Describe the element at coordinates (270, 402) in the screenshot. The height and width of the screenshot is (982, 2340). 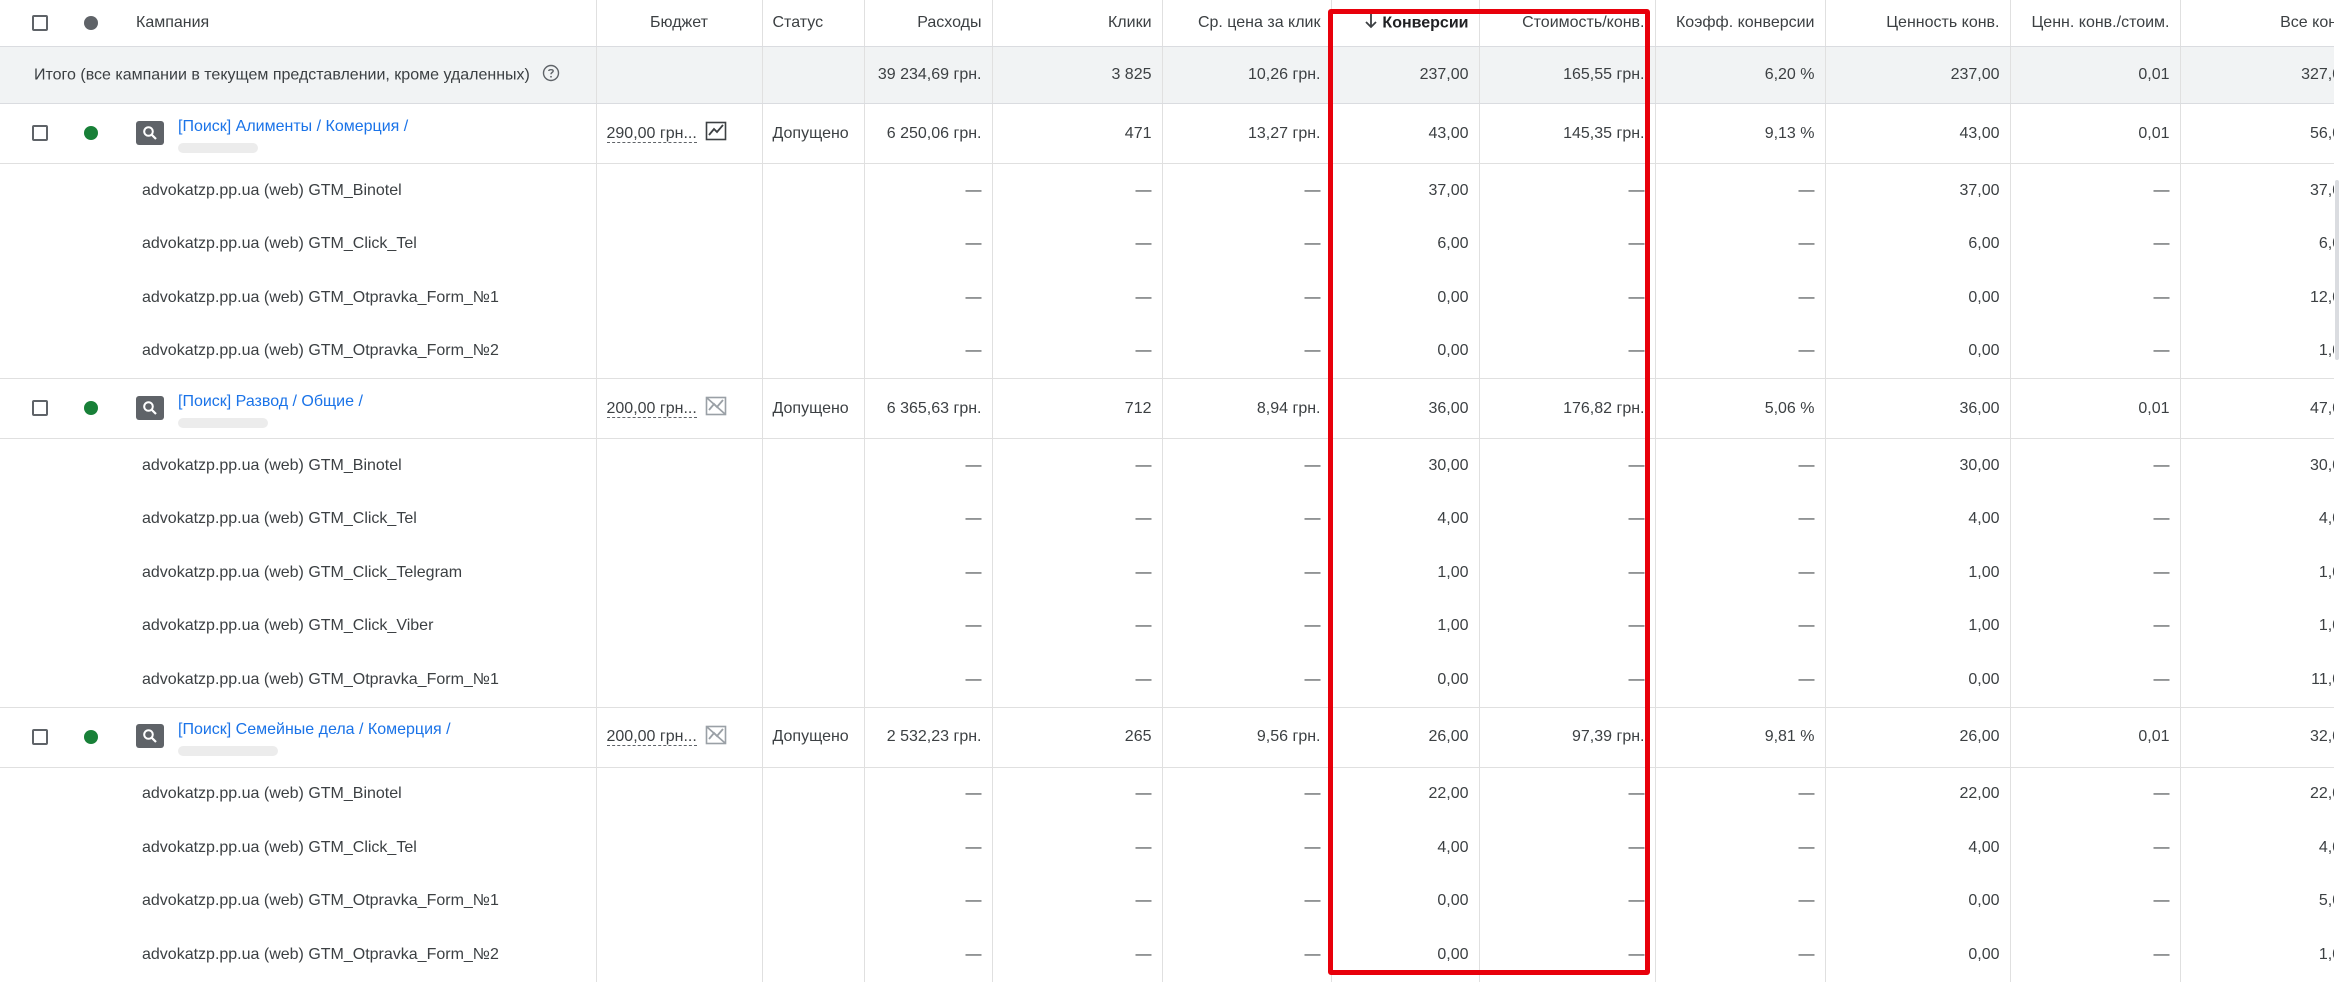
I see `campaign-link: [Поиск] Развод / Общие /` at that location.